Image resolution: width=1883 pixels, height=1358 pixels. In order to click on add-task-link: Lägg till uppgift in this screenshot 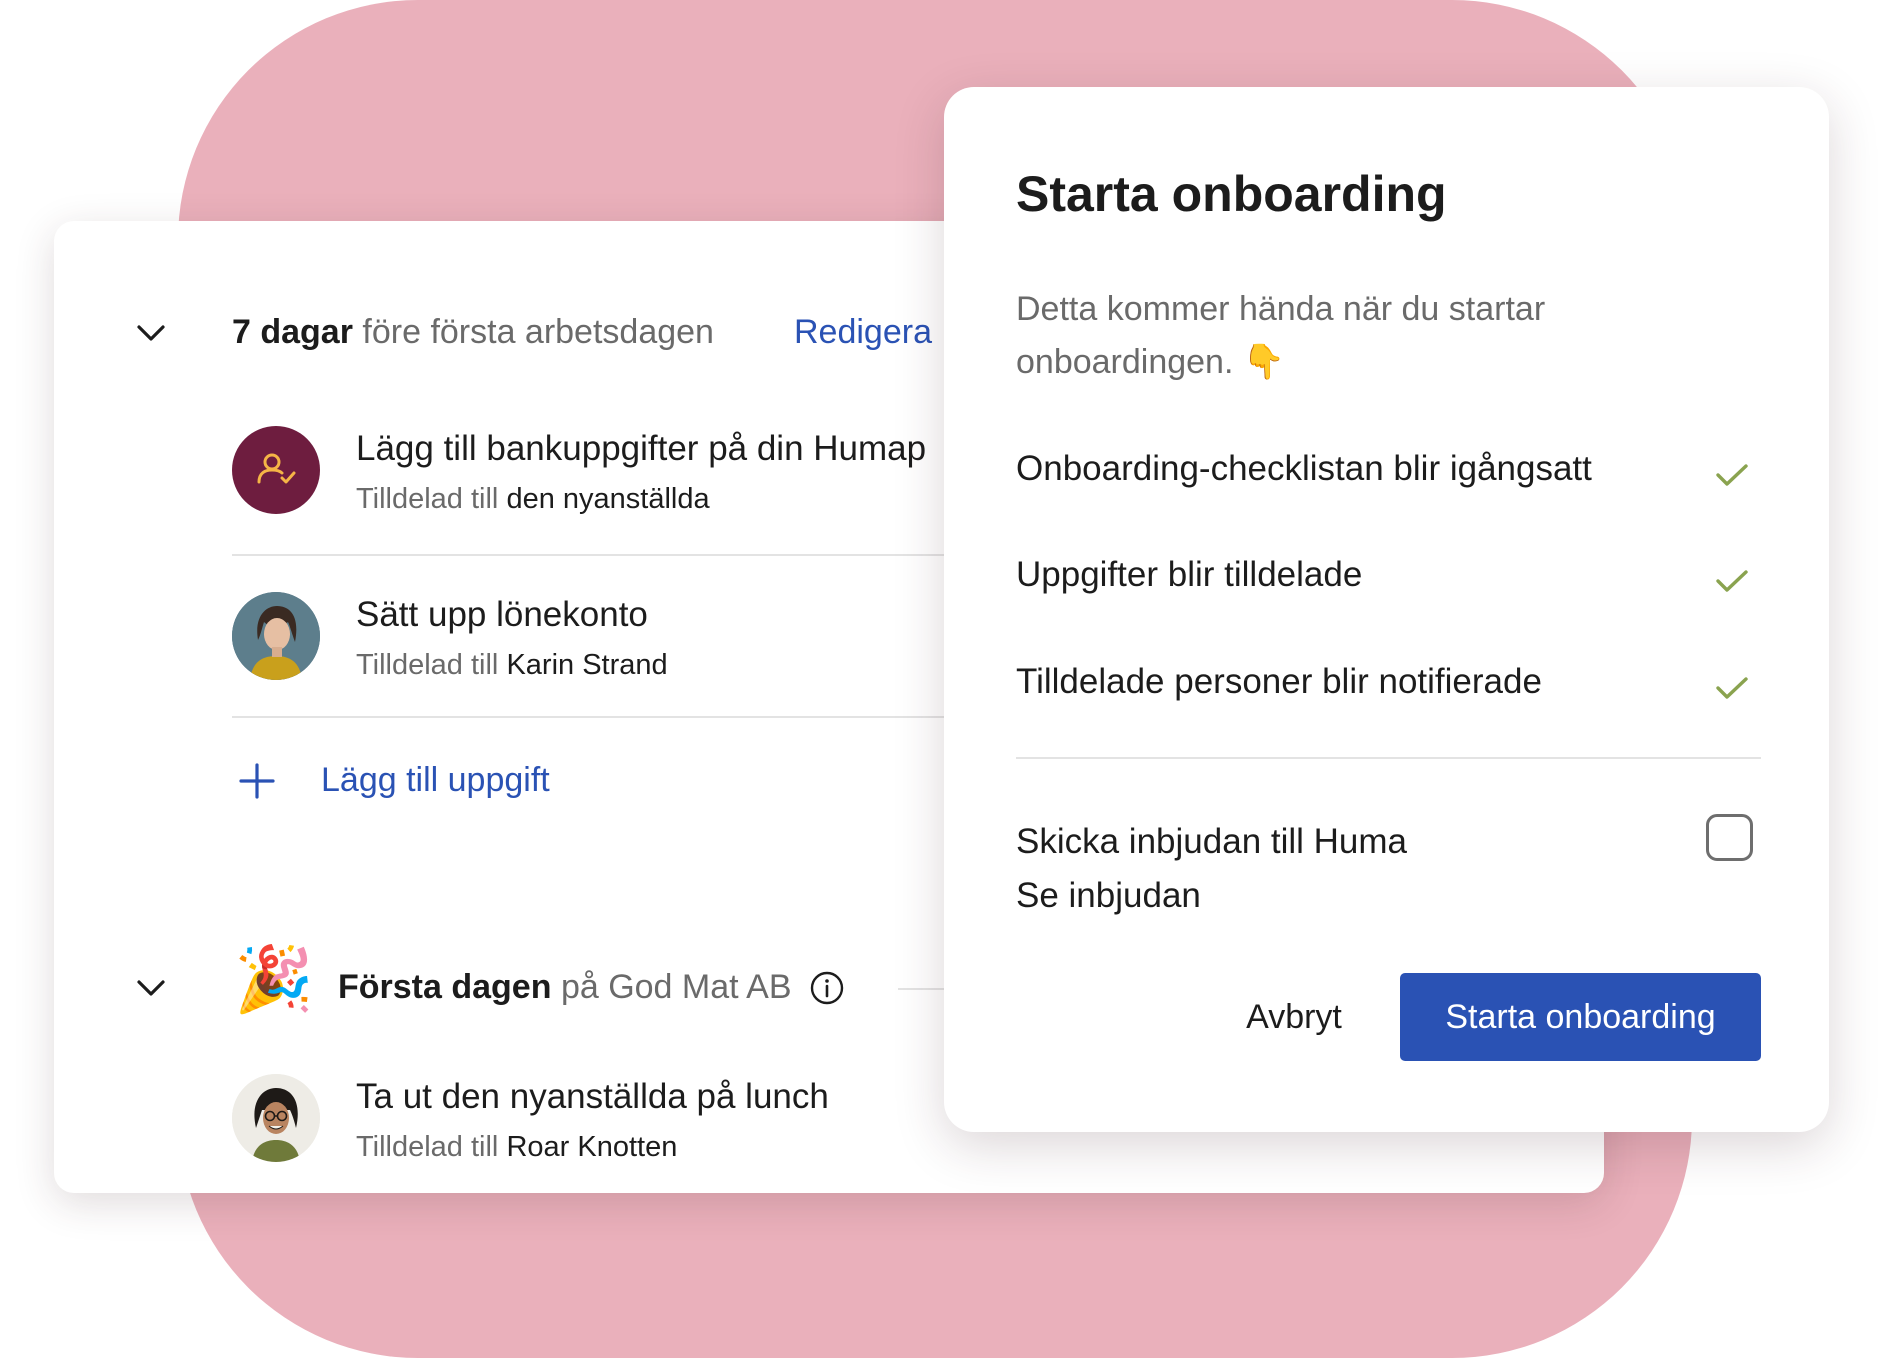, I will do `click(435, 780)`.